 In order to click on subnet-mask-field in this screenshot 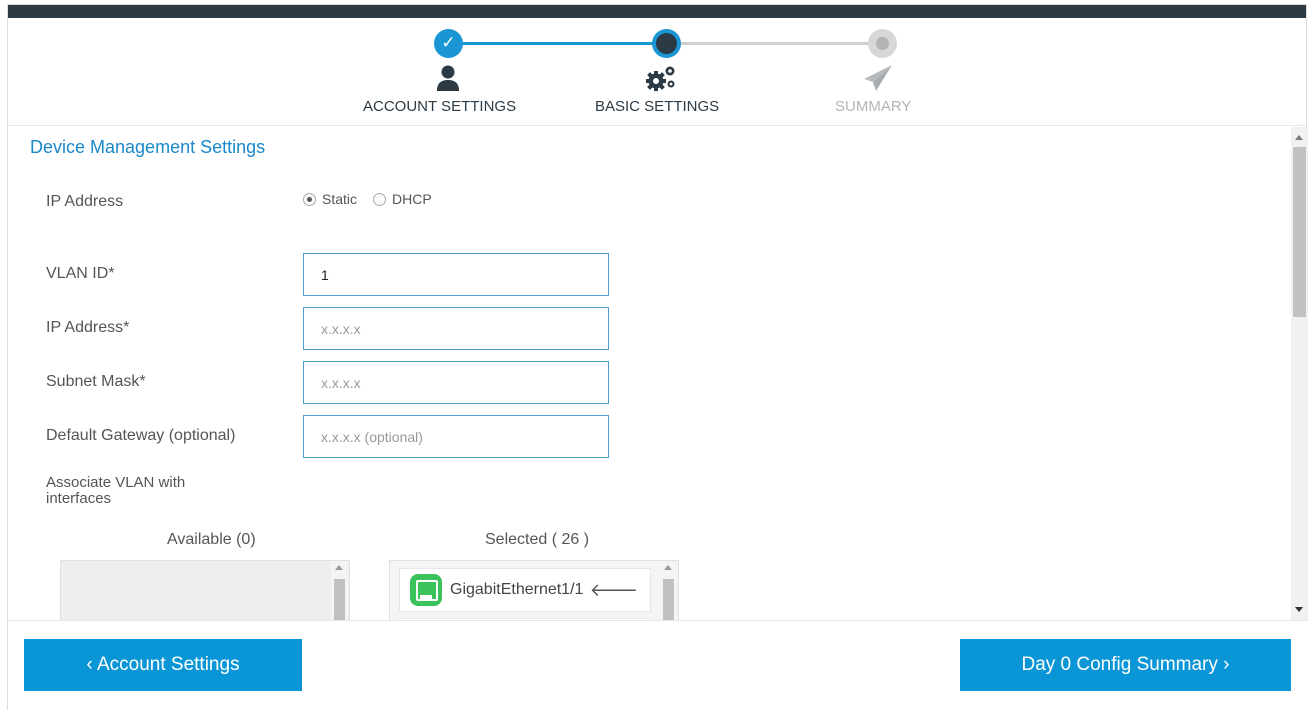, I will do `click(456, 382)`.